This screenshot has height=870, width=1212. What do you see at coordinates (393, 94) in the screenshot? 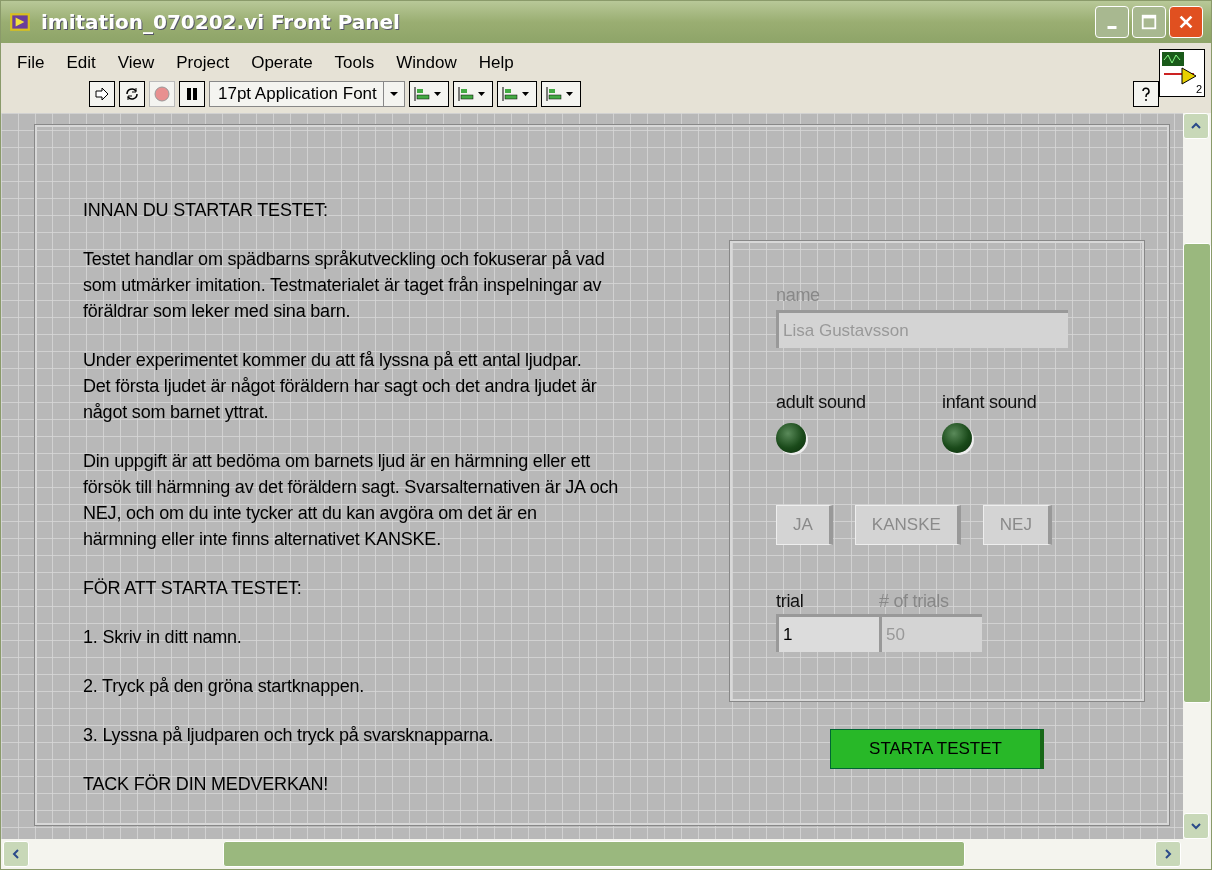
I see `caret-icon` at bounding box center [393, 94].